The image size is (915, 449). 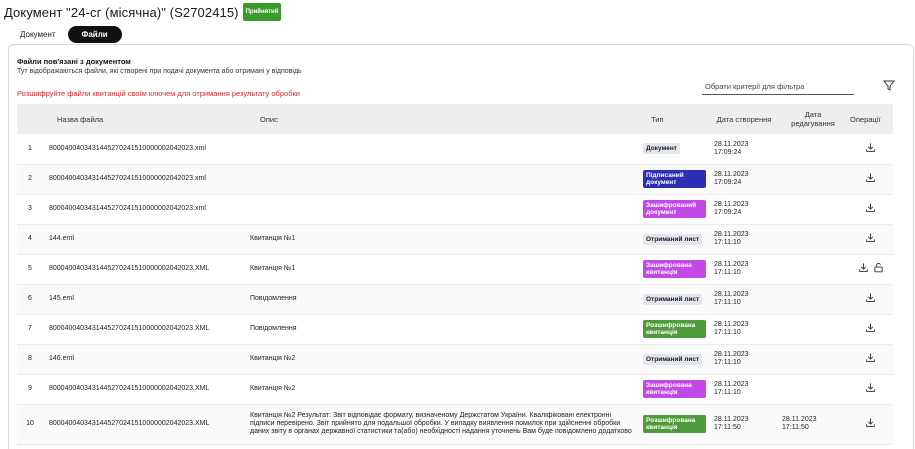 I want to click on row-number: 2, so click(x=31, y=179).